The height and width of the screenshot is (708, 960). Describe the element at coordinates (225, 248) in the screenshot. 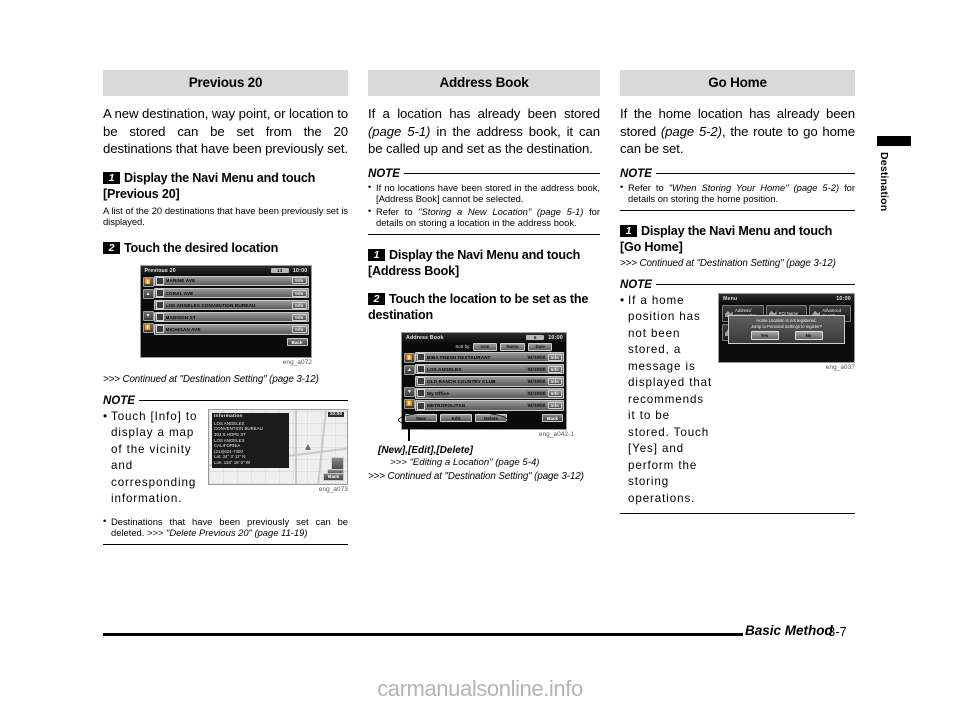

I see `step-2-heading: 2 Touch the desired location` at that location.